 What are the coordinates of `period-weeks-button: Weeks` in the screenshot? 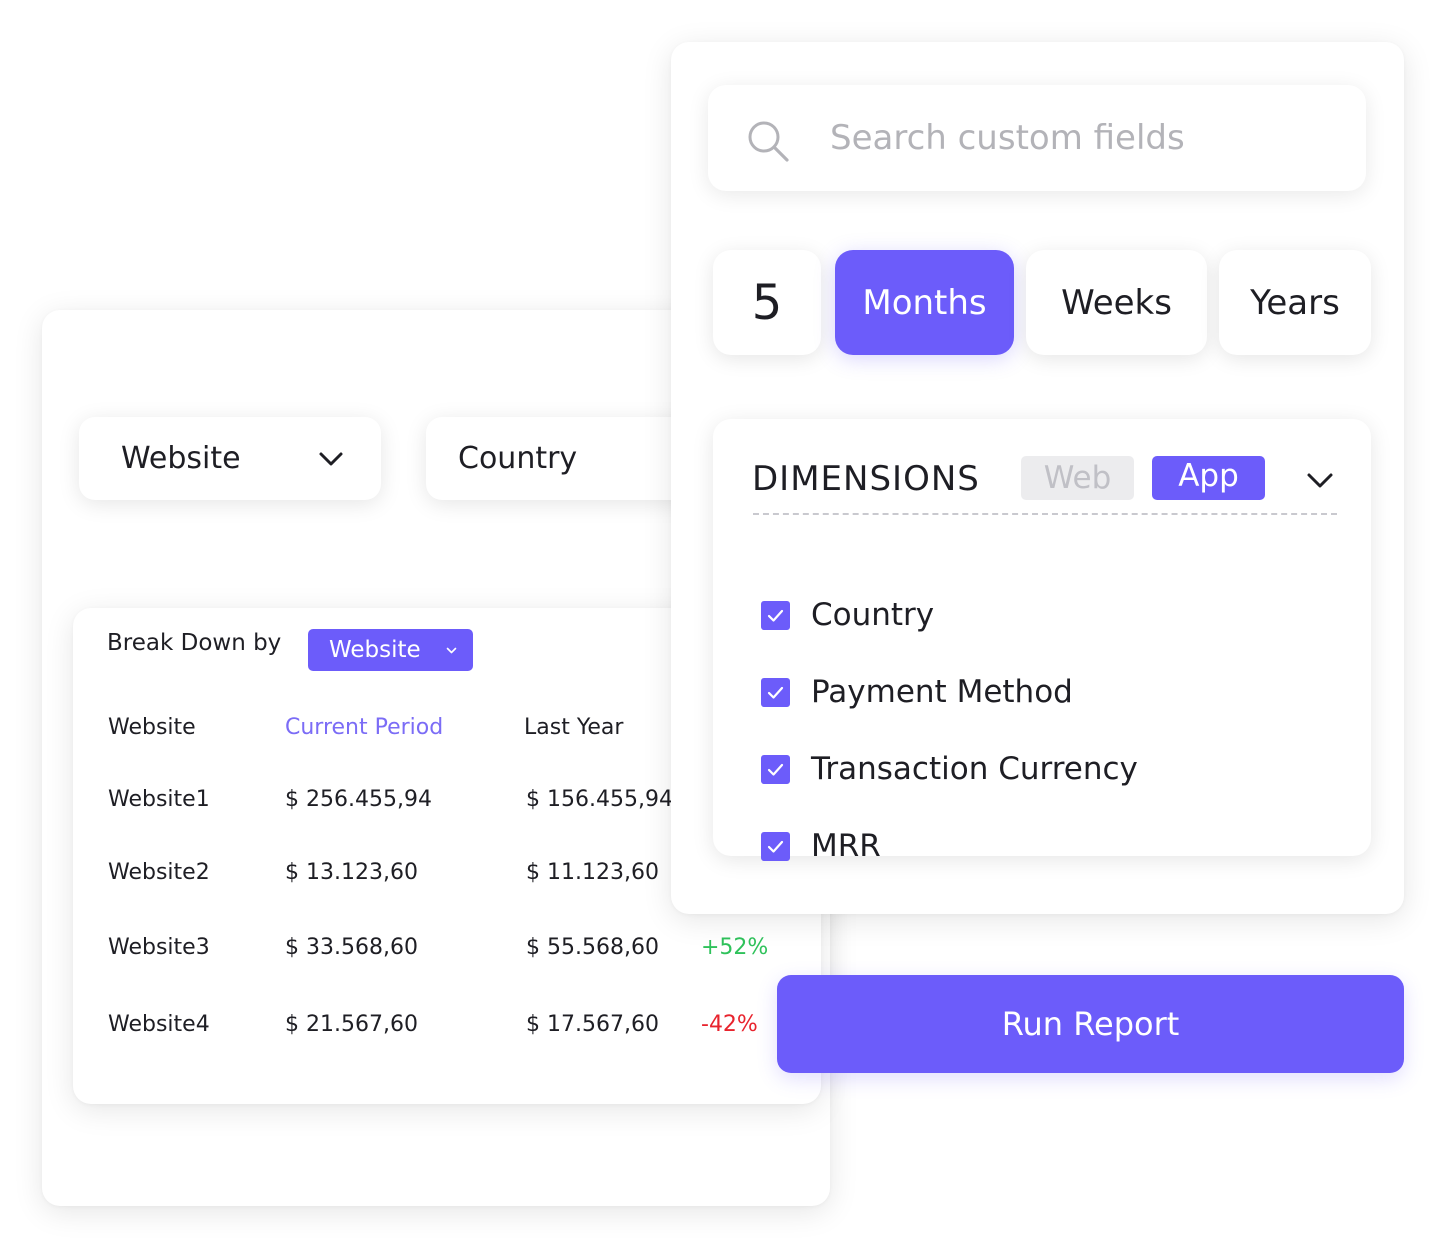 It's located at (1116, 302).